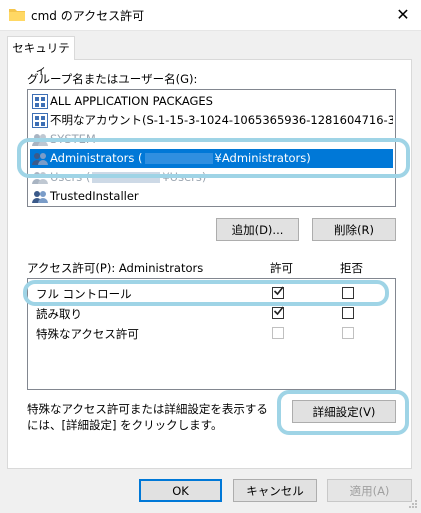 The image size is (421, 513). I want to click on list-item-label-suffix: ¥Administrators), so click(262, 158).